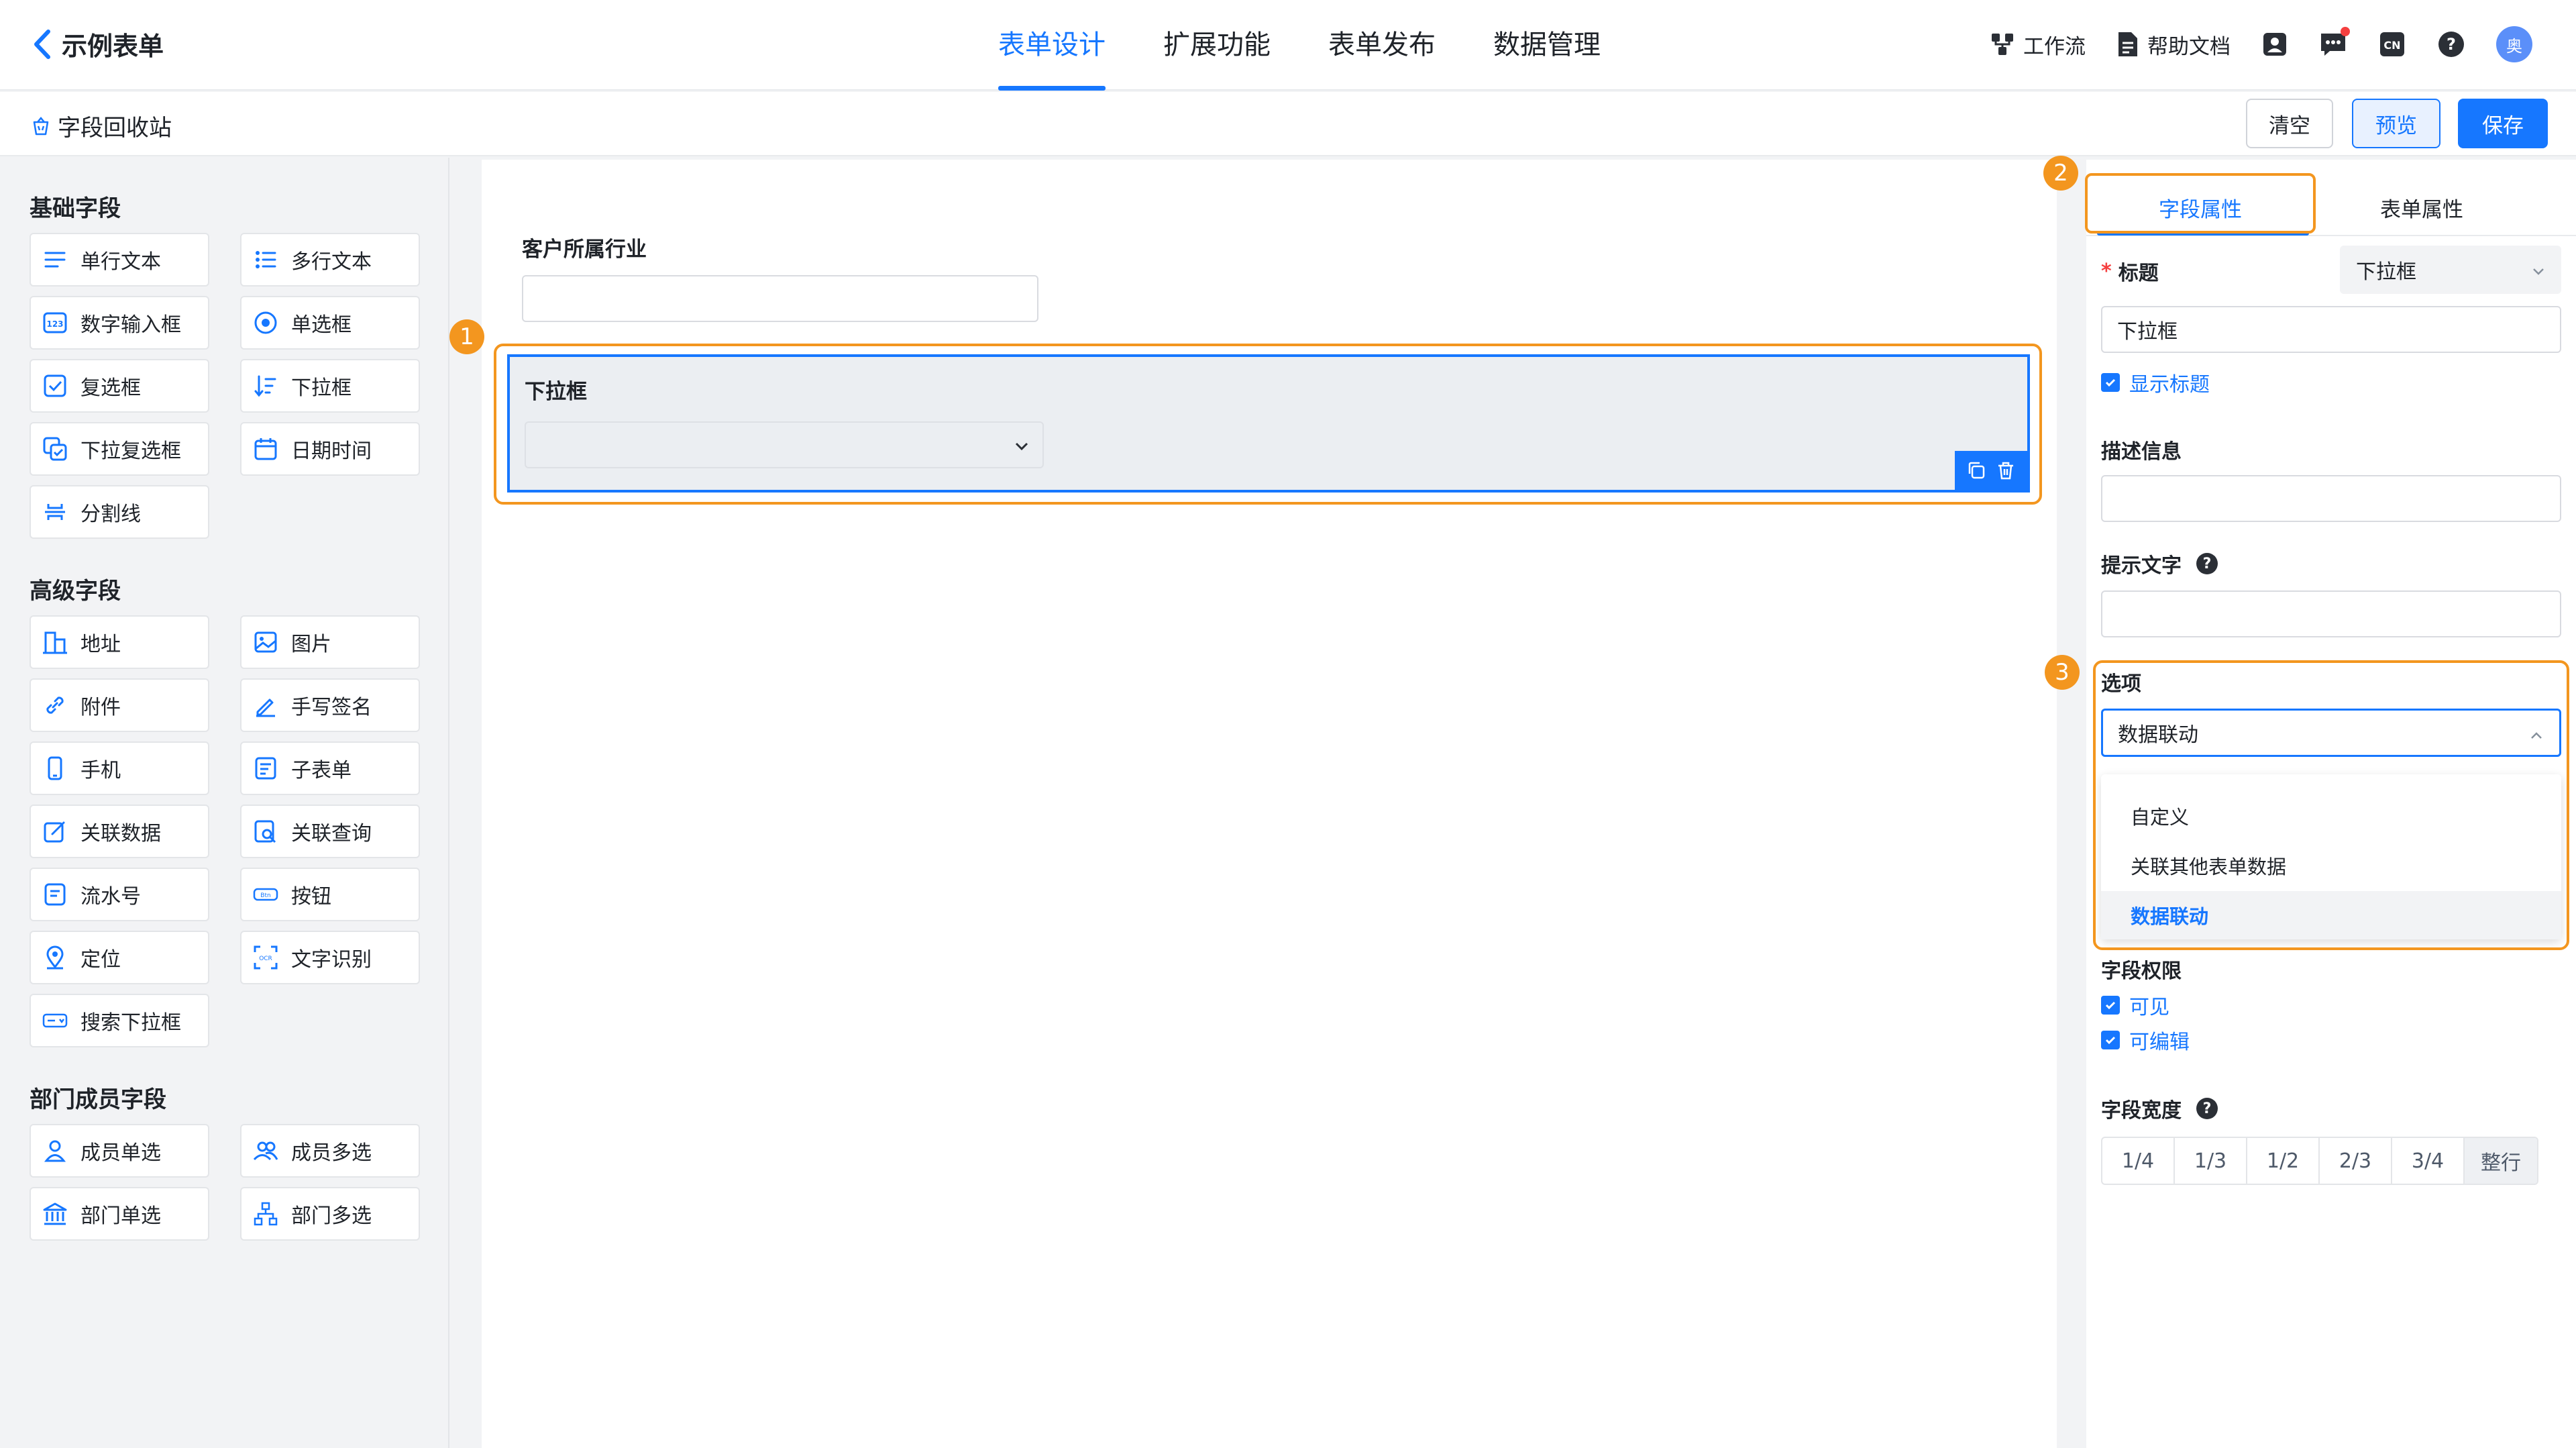  Describe the element at coordinates (330, 386) in the screenshot. I see `field-dropdown: 下拉框` at that location.